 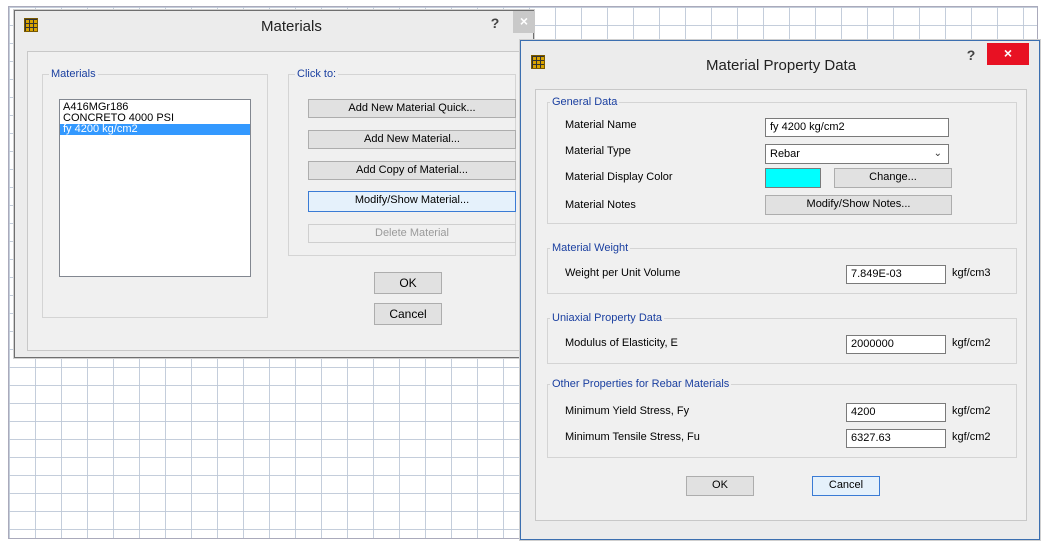 What do you see at coordinates (585, 102) in the screenshot?
I see `general-data-label: General Data` at bounding box center [585, 102].